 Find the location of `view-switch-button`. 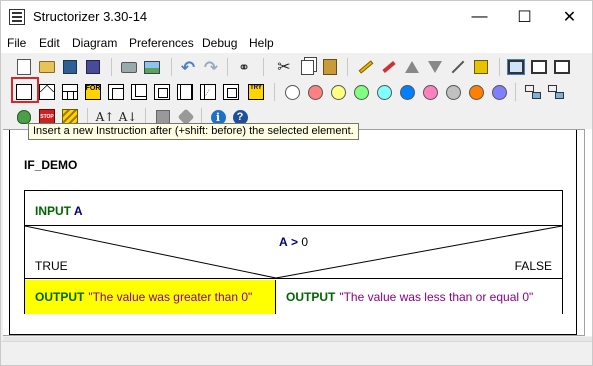

view-switch-button is located at coordinates (562, 67).